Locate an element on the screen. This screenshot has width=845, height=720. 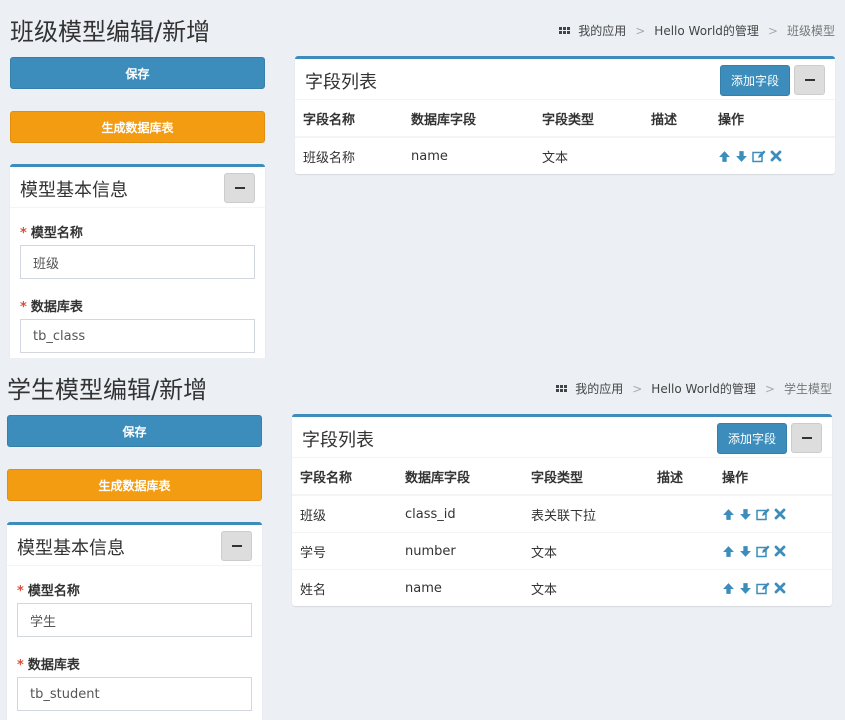
table-row: 学号 number 文本 is located at coordinates (562, 551).